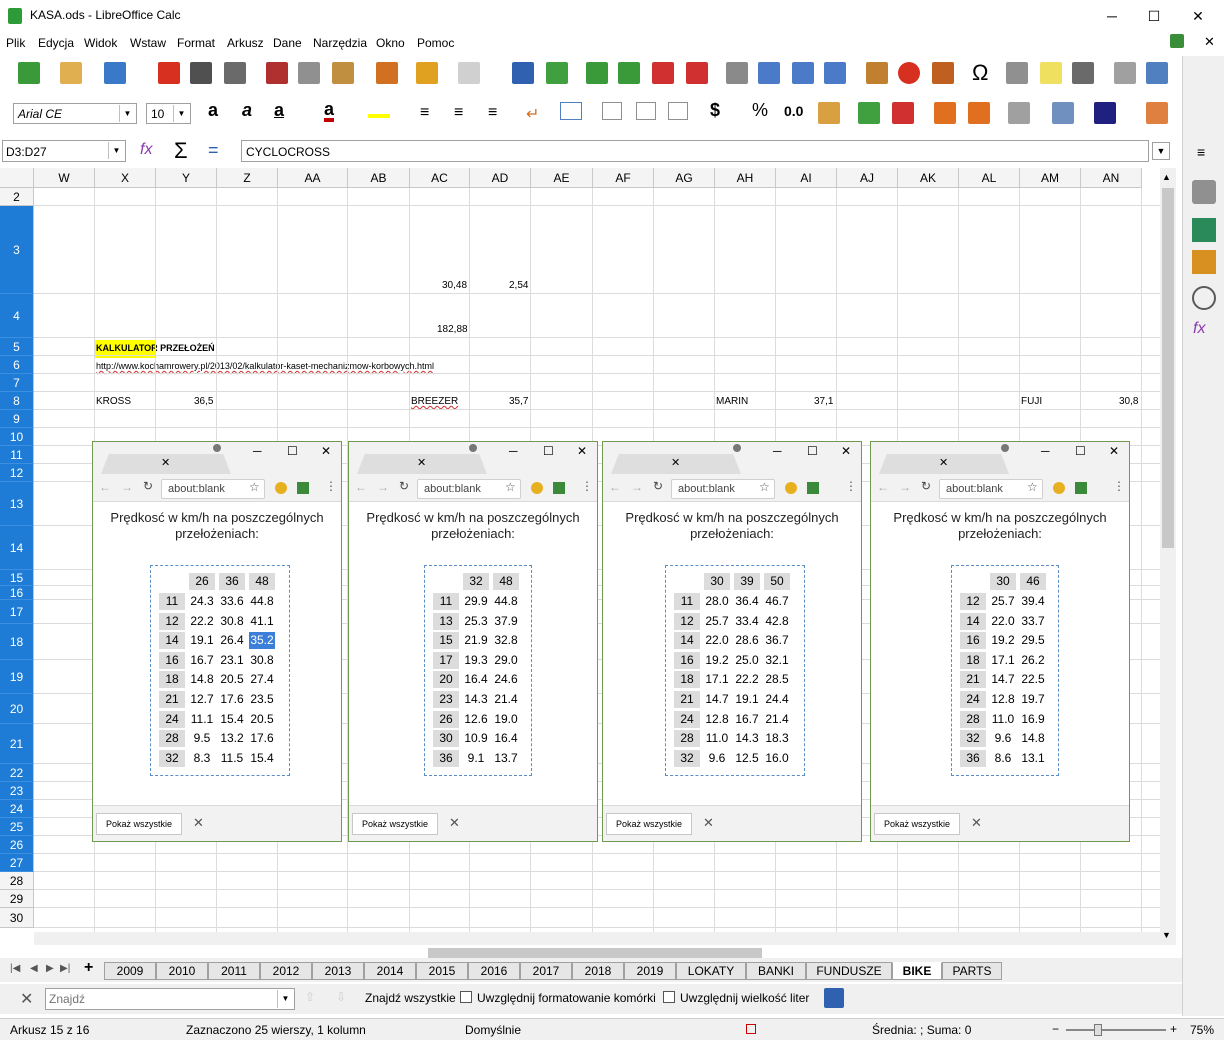 The image size is (1224, 1040). Describe the element at coordinates (1202, 1030) in the screenshot. I see `zoom-level: 75%` at that location.